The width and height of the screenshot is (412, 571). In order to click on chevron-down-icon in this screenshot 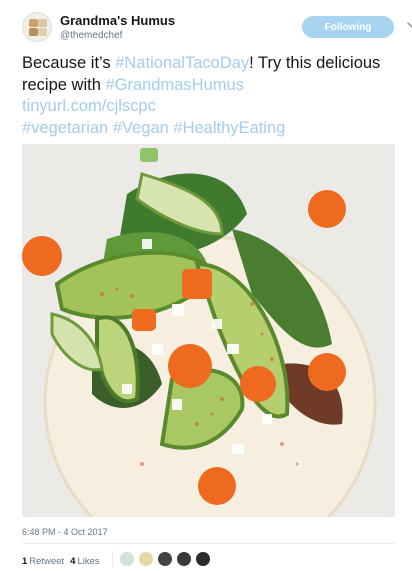, I will do `click(409, 25)`.